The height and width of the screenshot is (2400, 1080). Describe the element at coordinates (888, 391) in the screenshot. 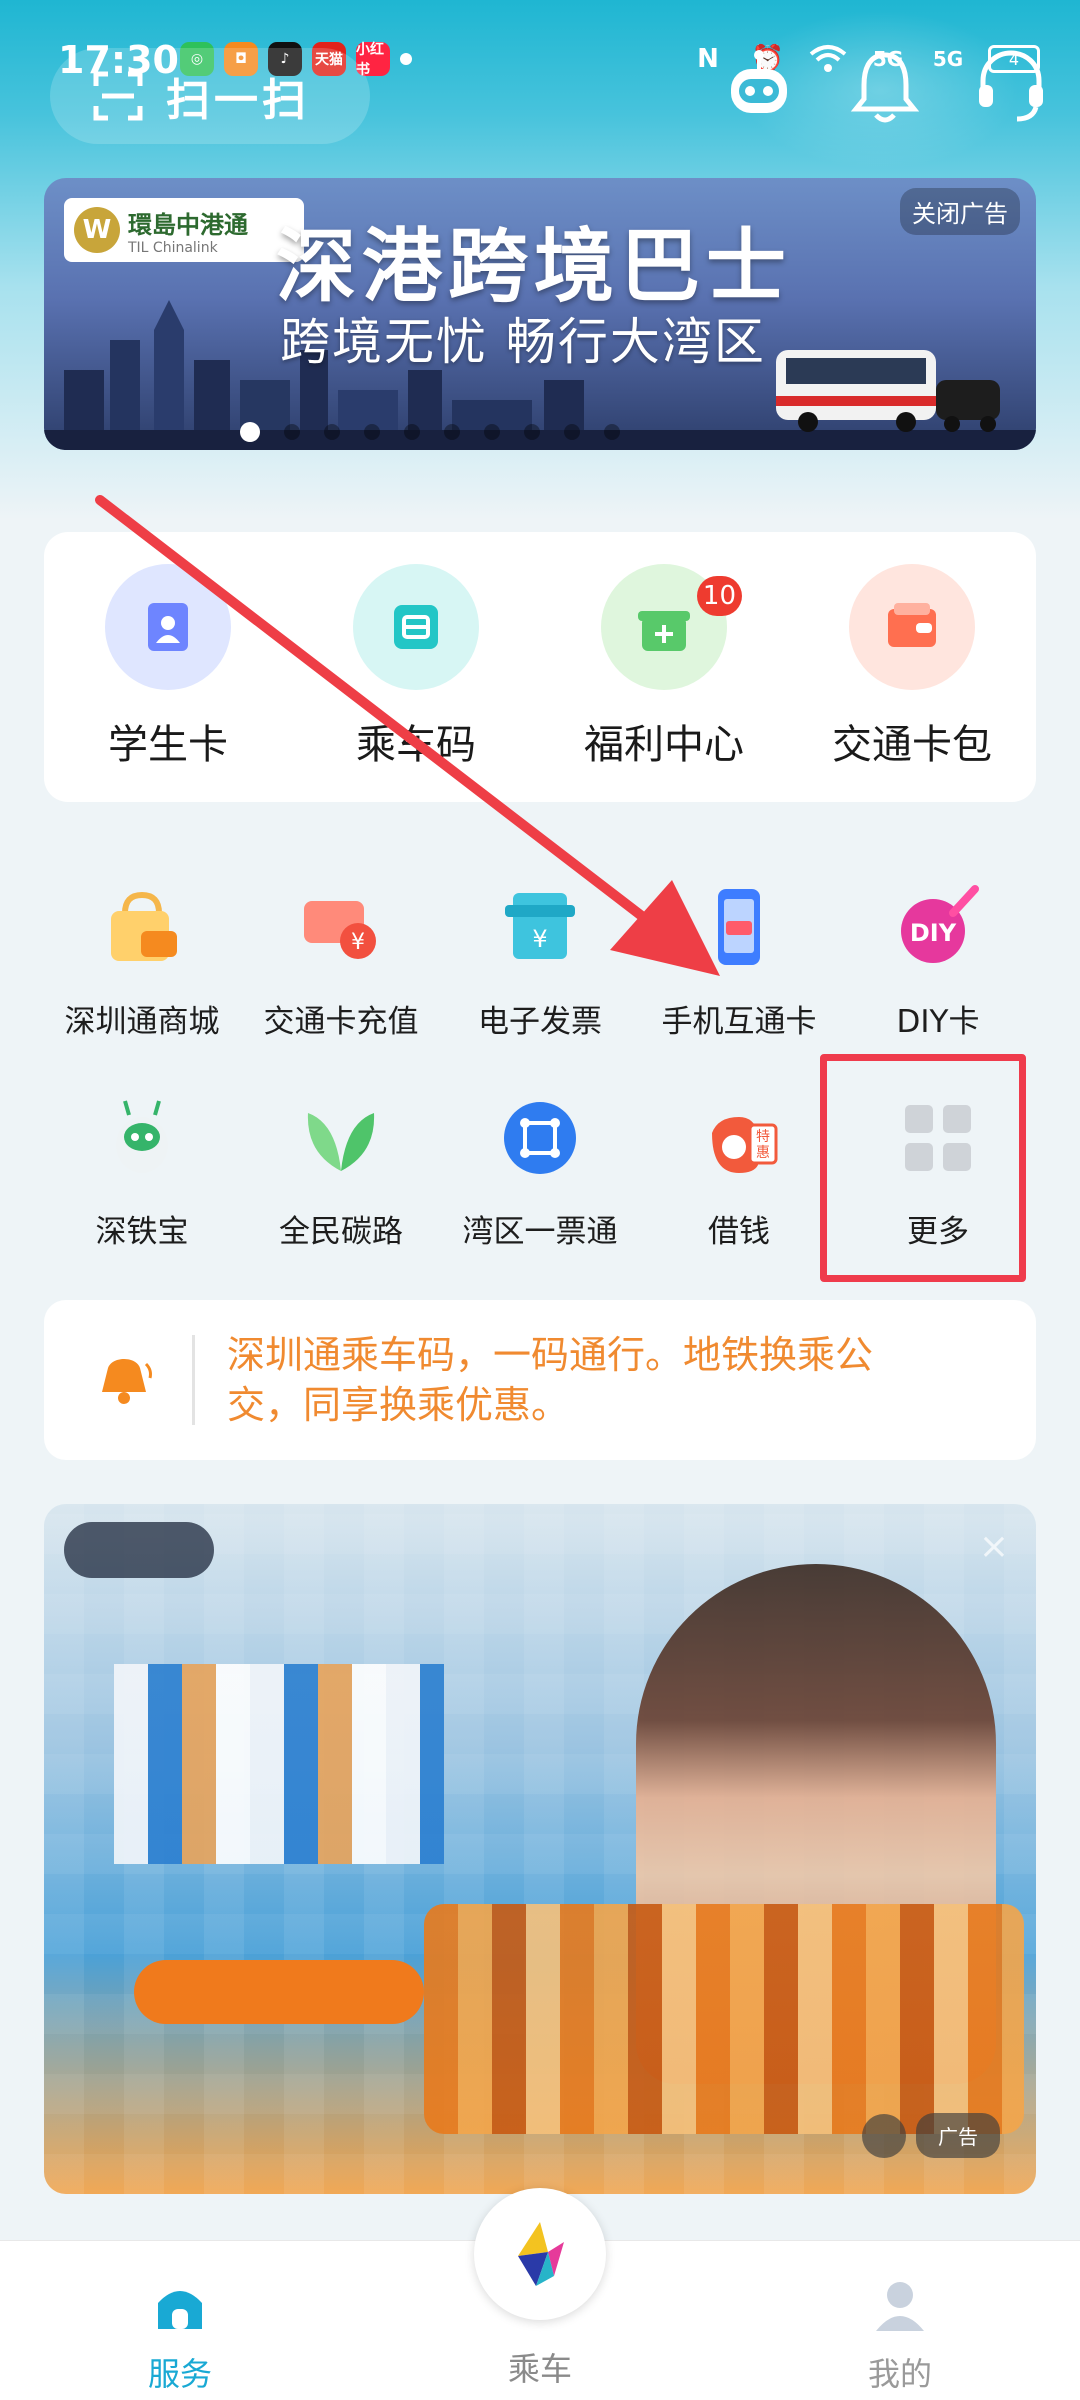

I see `bus-image` at that location.